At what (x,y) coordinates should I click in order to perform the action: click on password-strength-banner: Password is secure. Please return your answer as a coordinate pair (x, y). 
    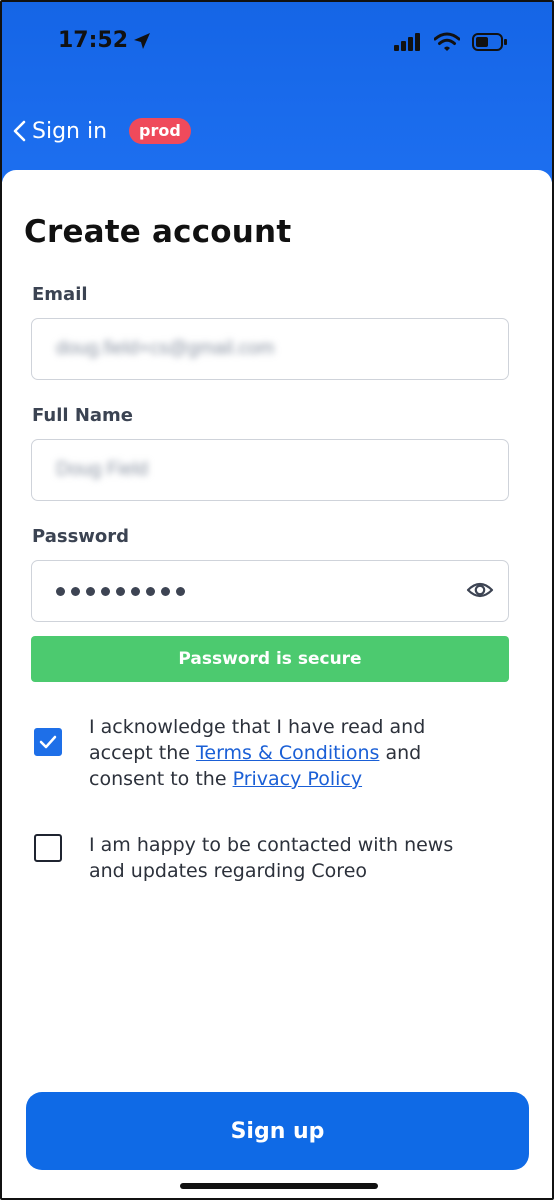
    Looking at the image, I should click on (270, 659).